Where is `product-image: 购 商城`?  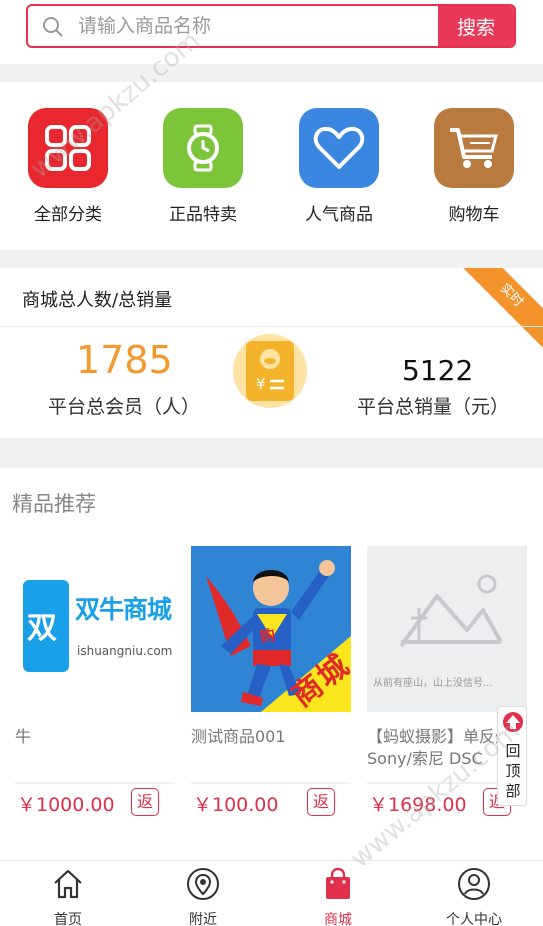 product-image: 购 商城 is located at coordinates (271, 629).